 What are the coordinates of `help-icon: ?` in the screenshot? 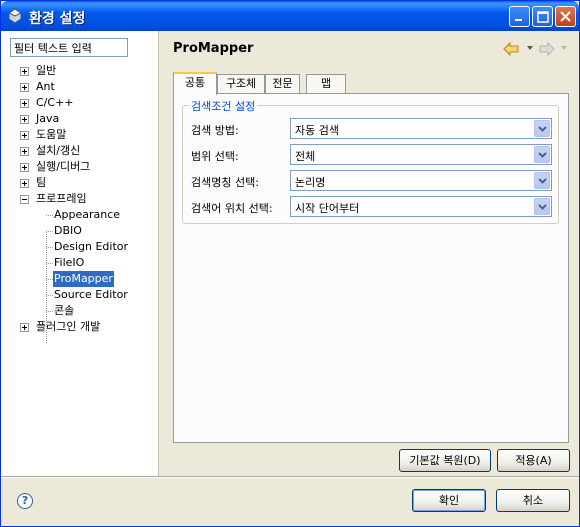 It's located at (25, 501).